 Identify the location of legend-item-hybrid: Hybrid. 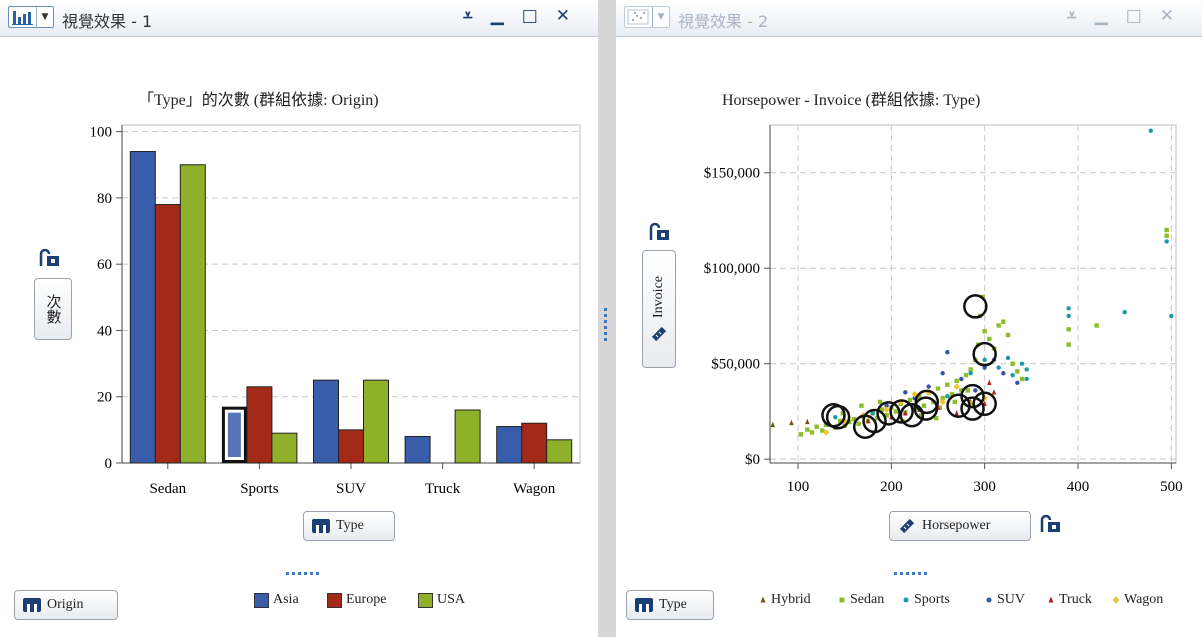
(784, 600).